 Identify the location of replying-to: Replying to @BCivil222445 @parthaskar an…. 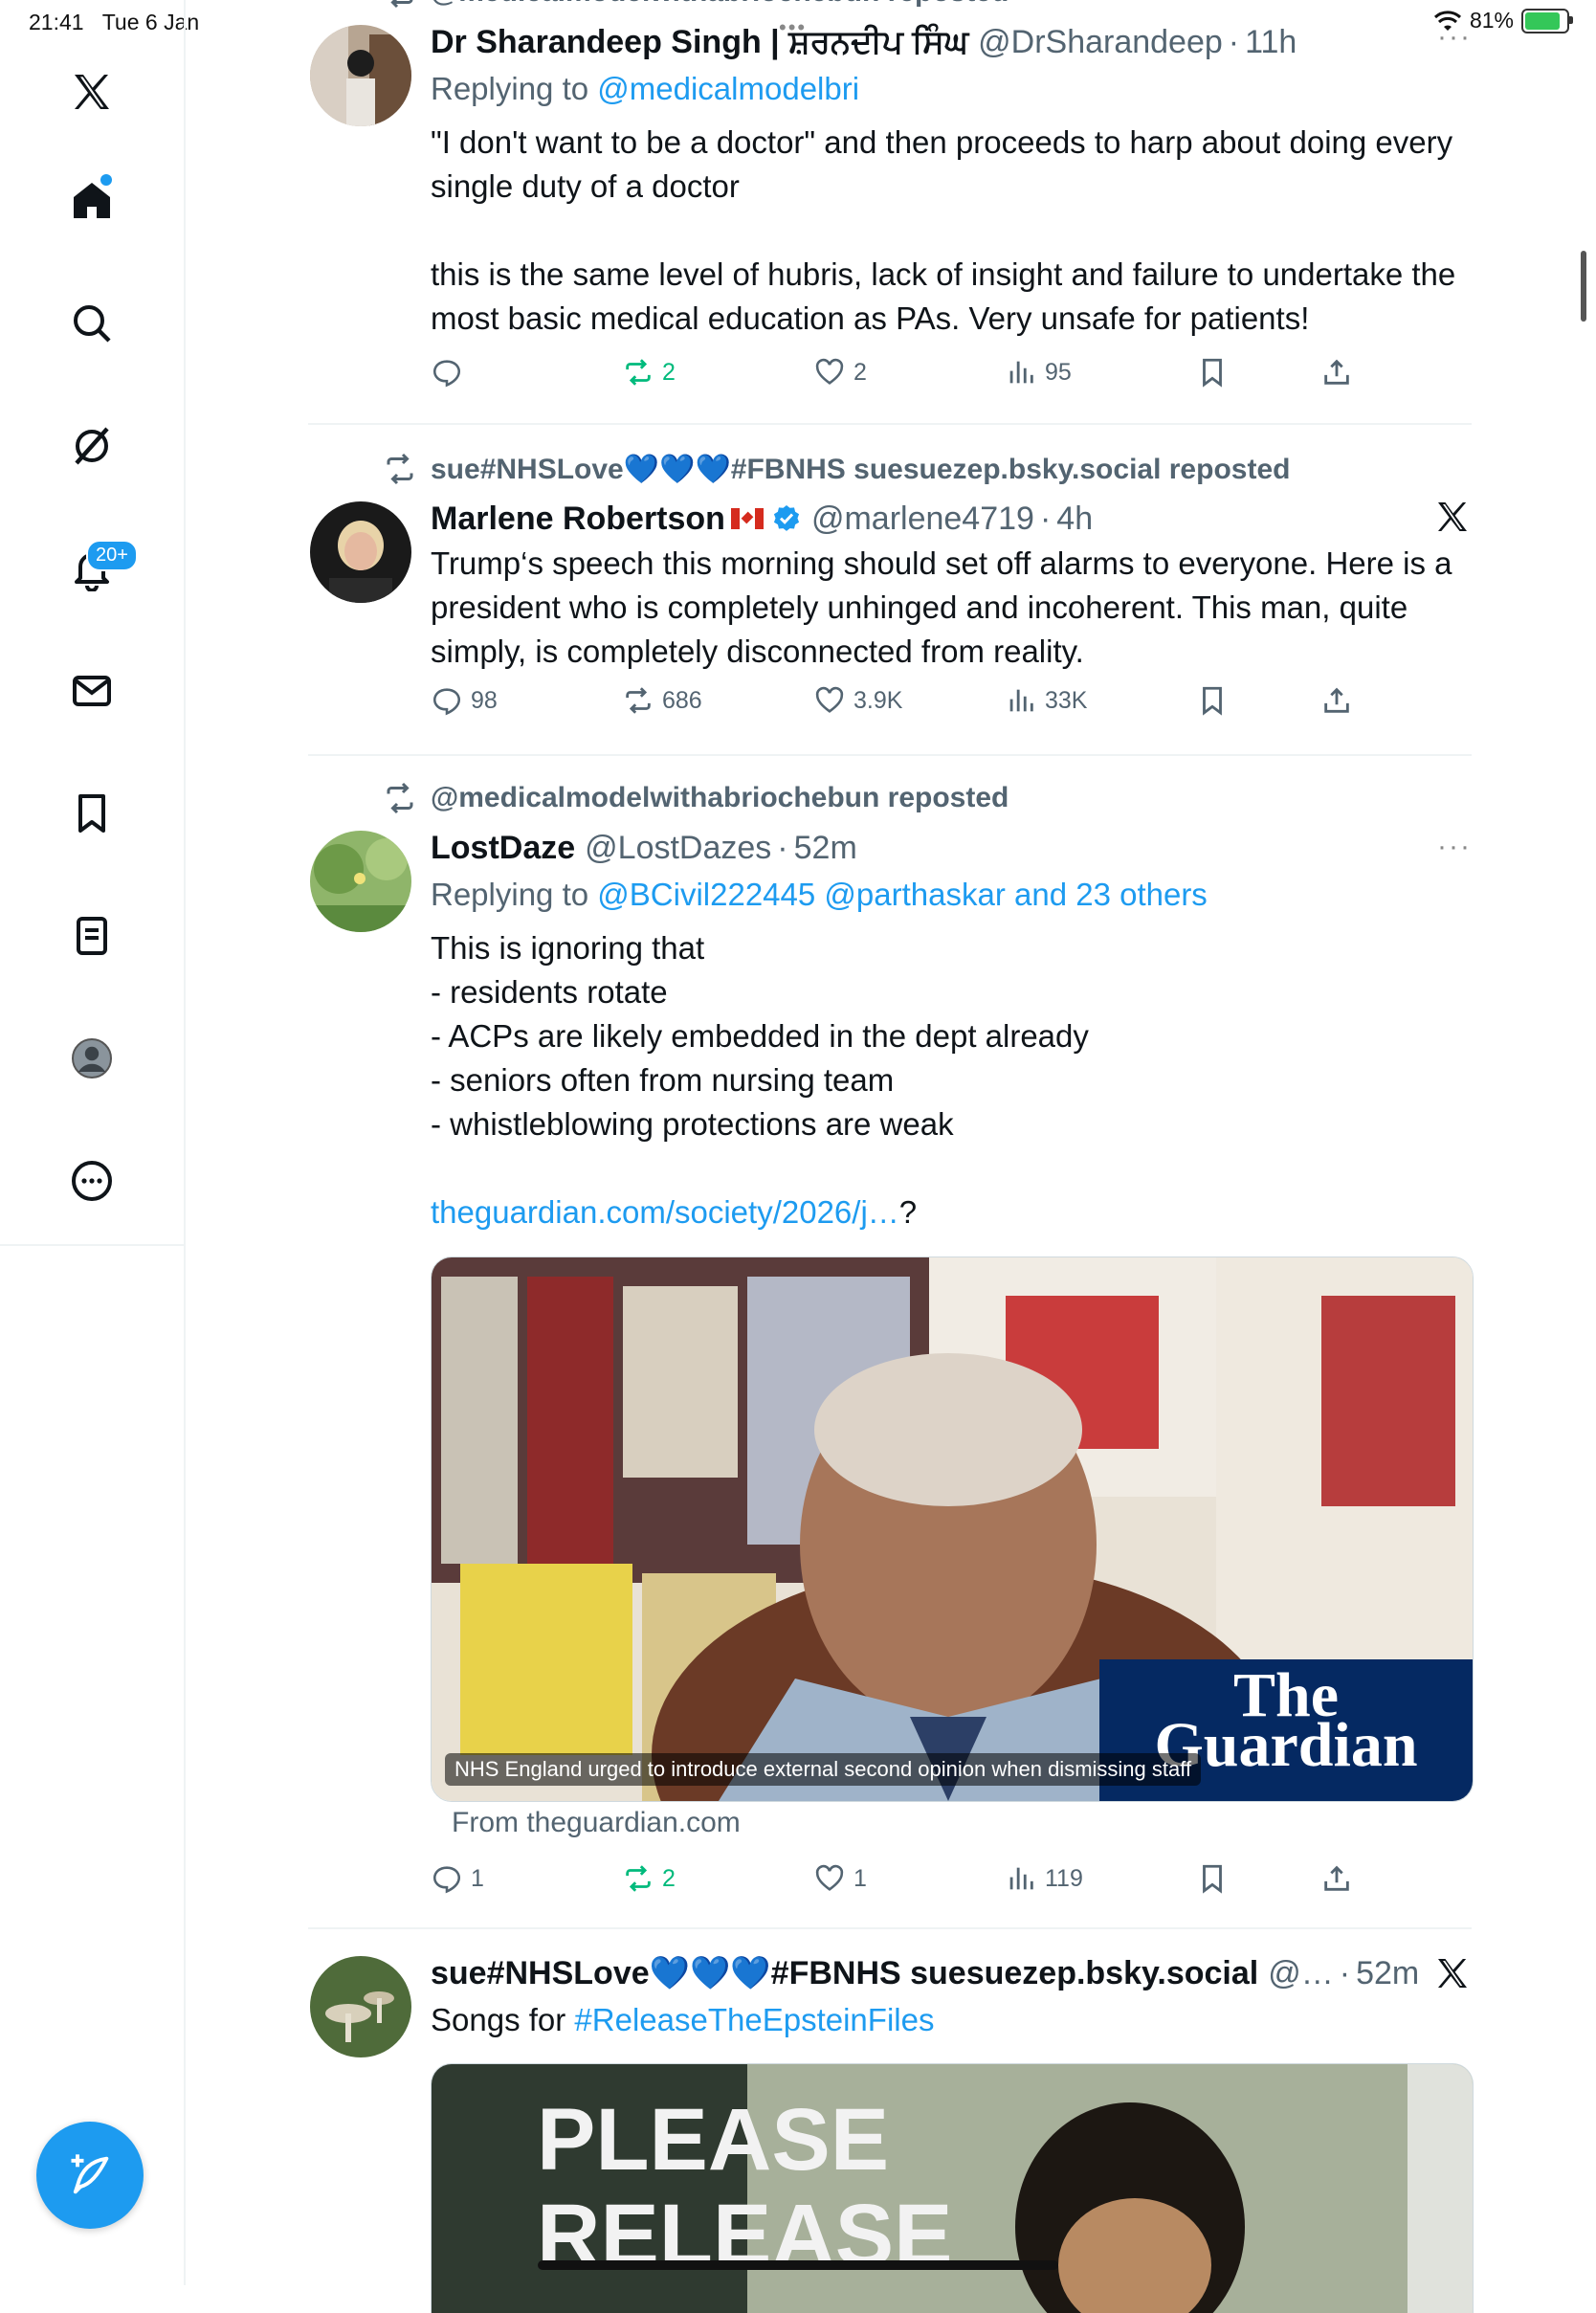
(820, 895).